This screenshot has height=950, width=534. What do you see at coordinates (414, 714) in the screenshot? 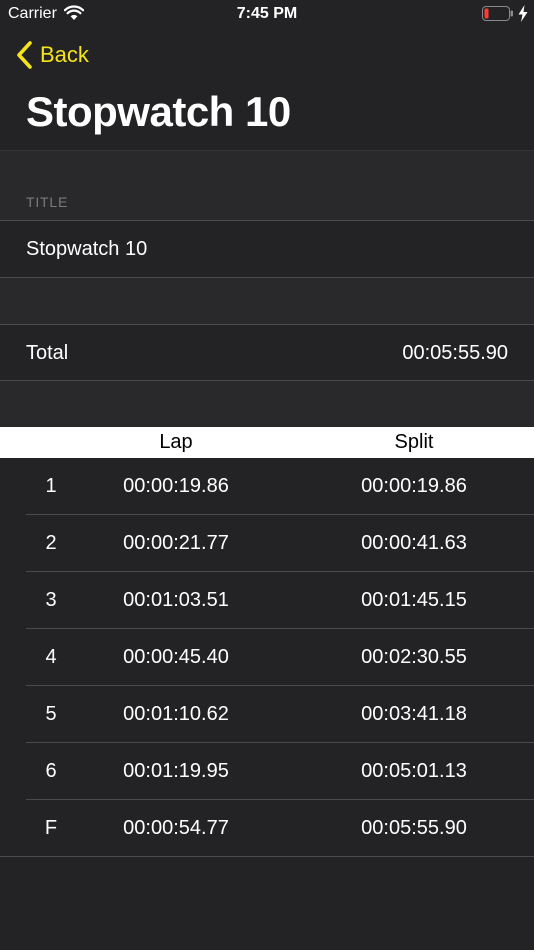
I see `split-time: 00:03:41.18` at bounding box center [414, 714].